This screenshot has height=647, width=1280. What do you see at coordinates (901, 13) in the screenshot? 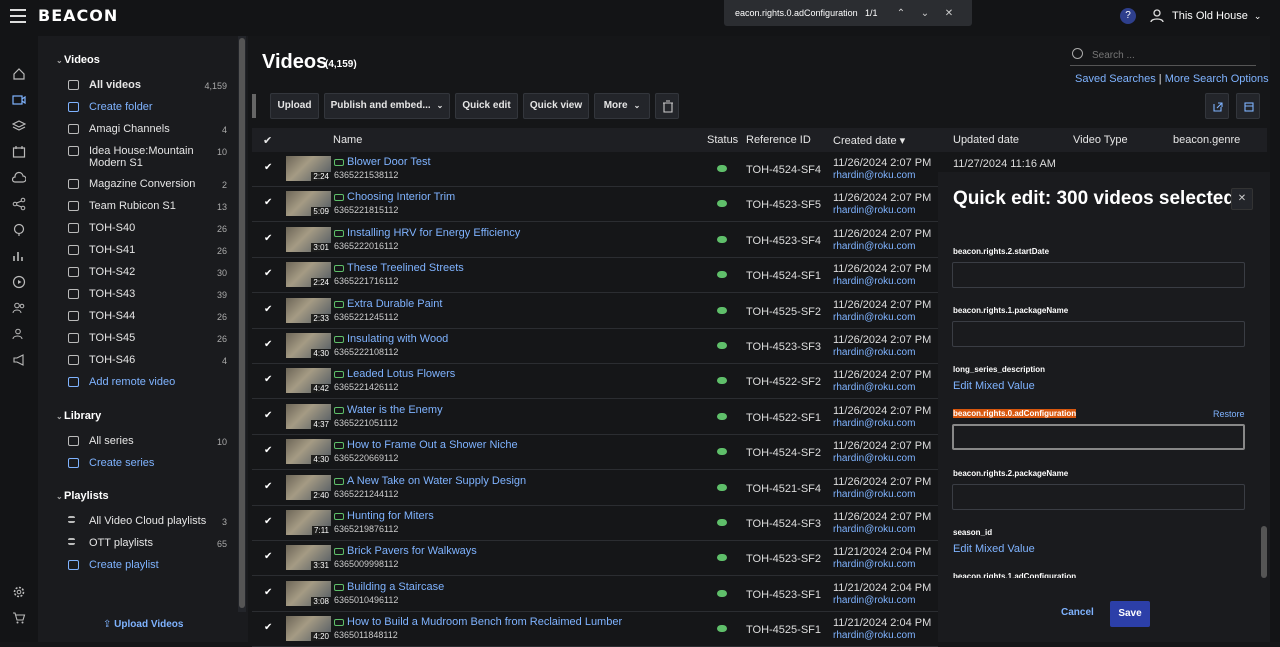
I see `find-prev-icon: ⌃` at bounding box center [901, 13].